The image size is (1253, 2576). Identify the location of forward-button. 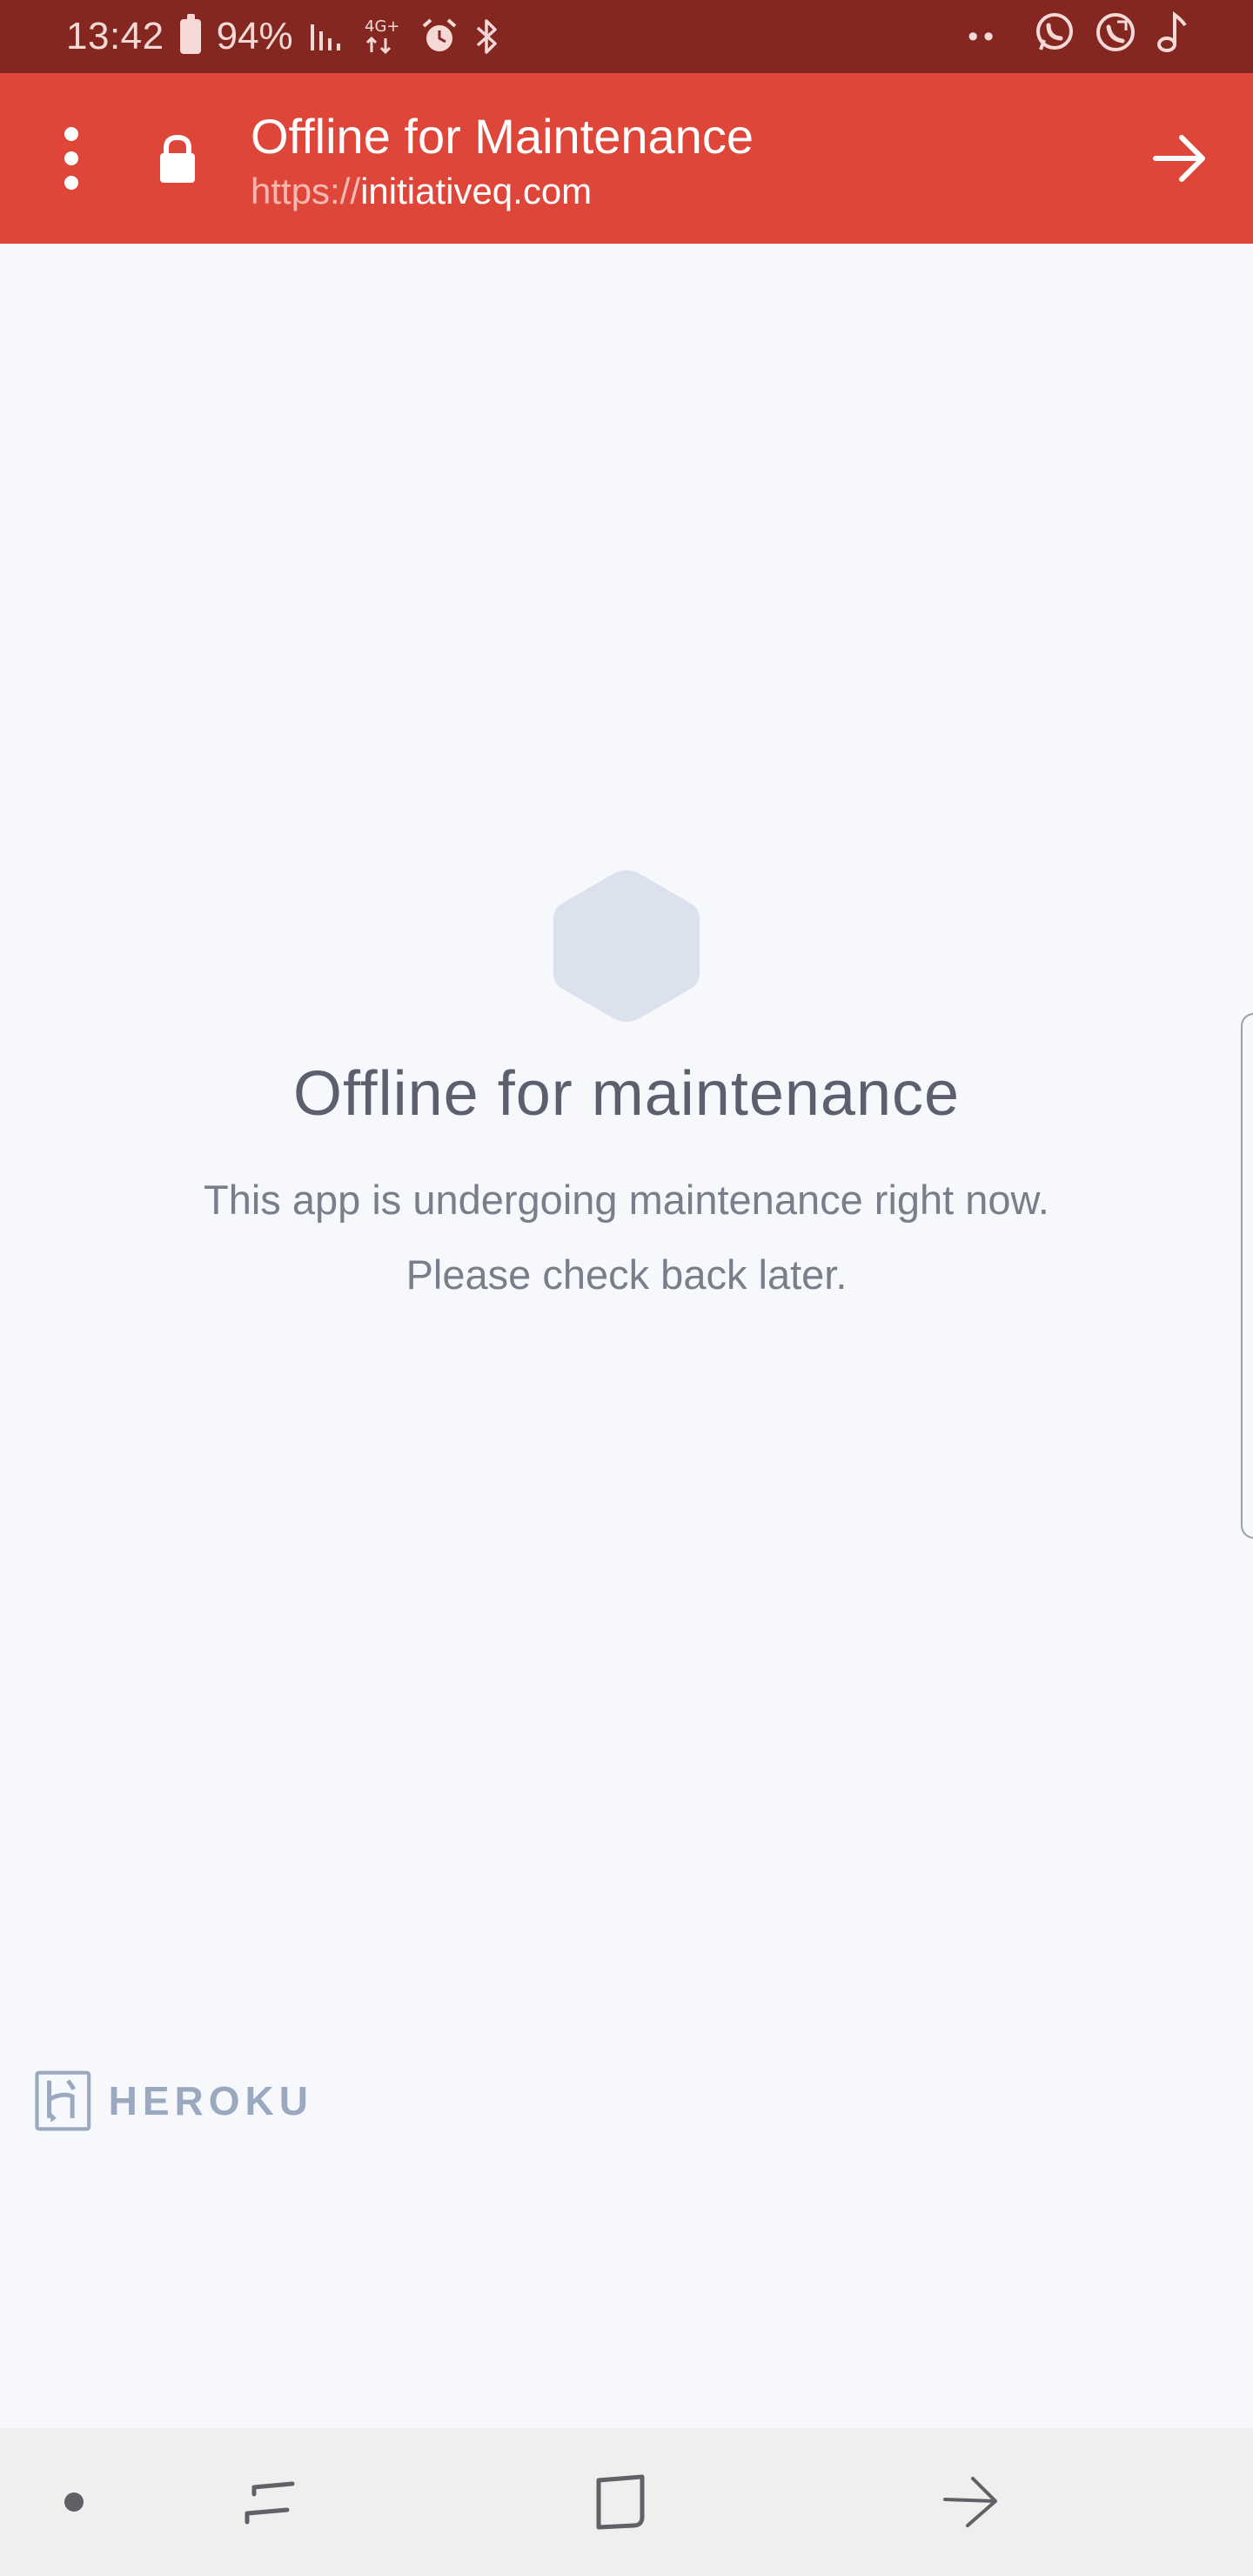
(1180, 158).